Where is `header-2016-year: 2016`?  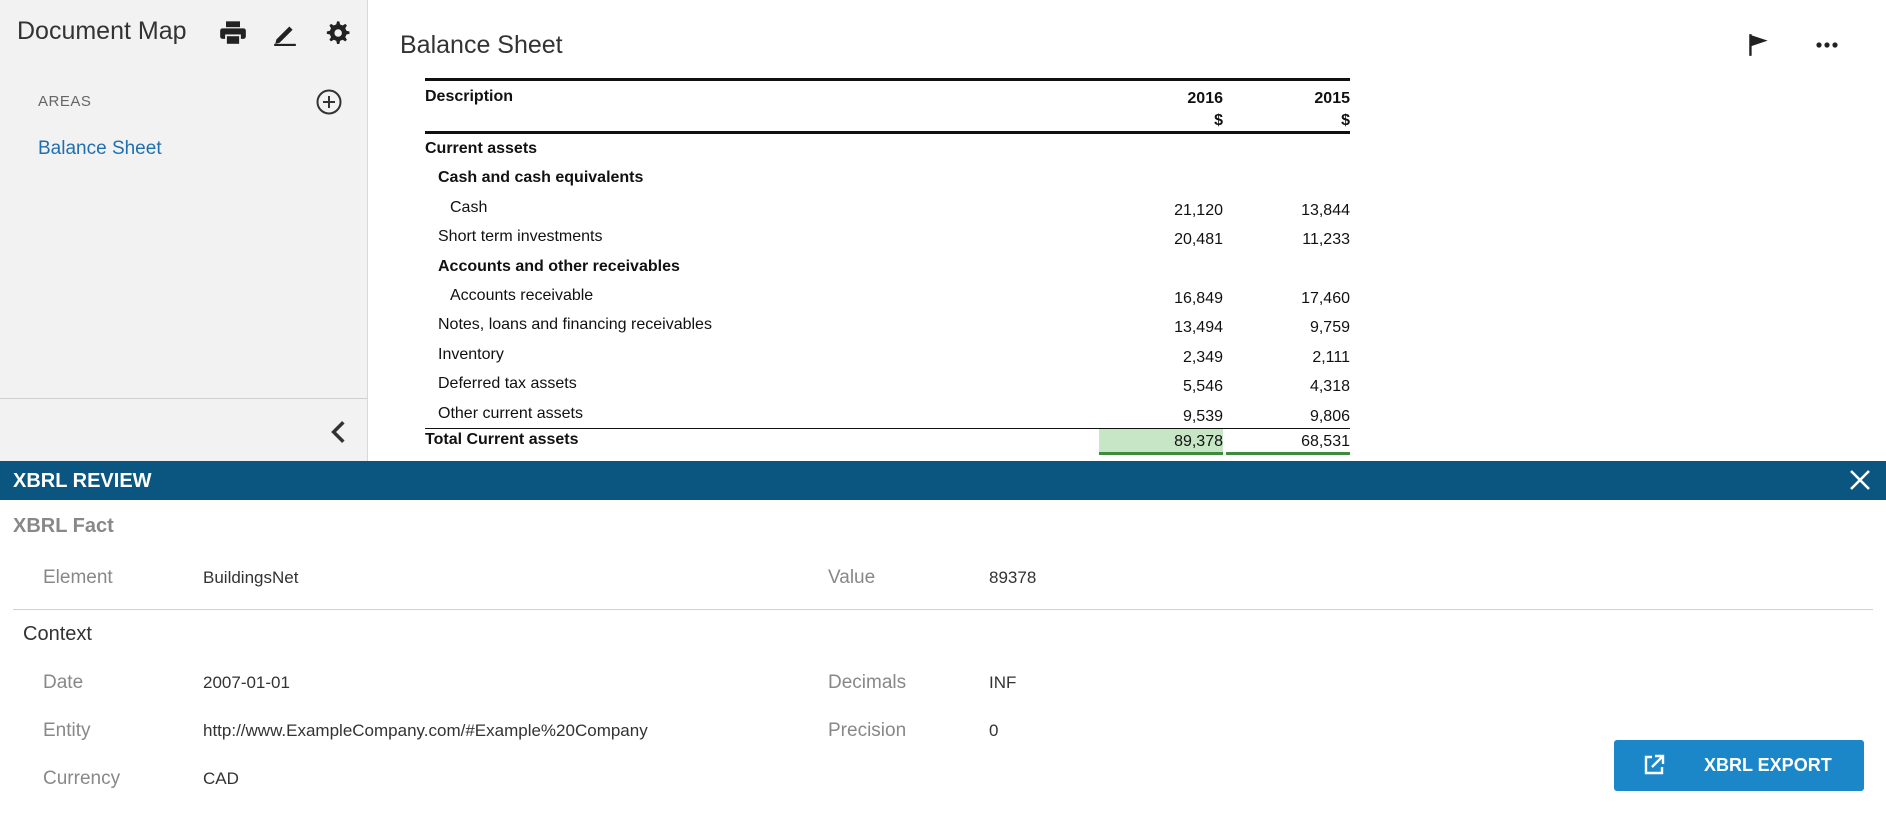 header-2016-year: 2016 is located at coordinates (1205, 98).